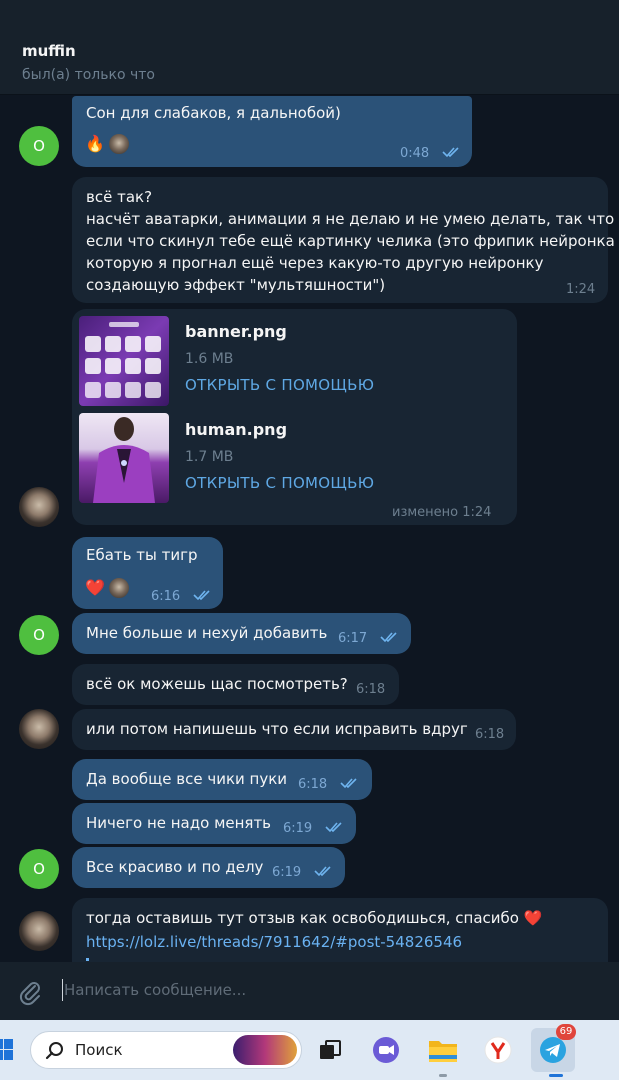 This screenshot has width=619, height=1080. I want to click on message-bubble: Все красиво и по делу 6:19, so click(208, 867).